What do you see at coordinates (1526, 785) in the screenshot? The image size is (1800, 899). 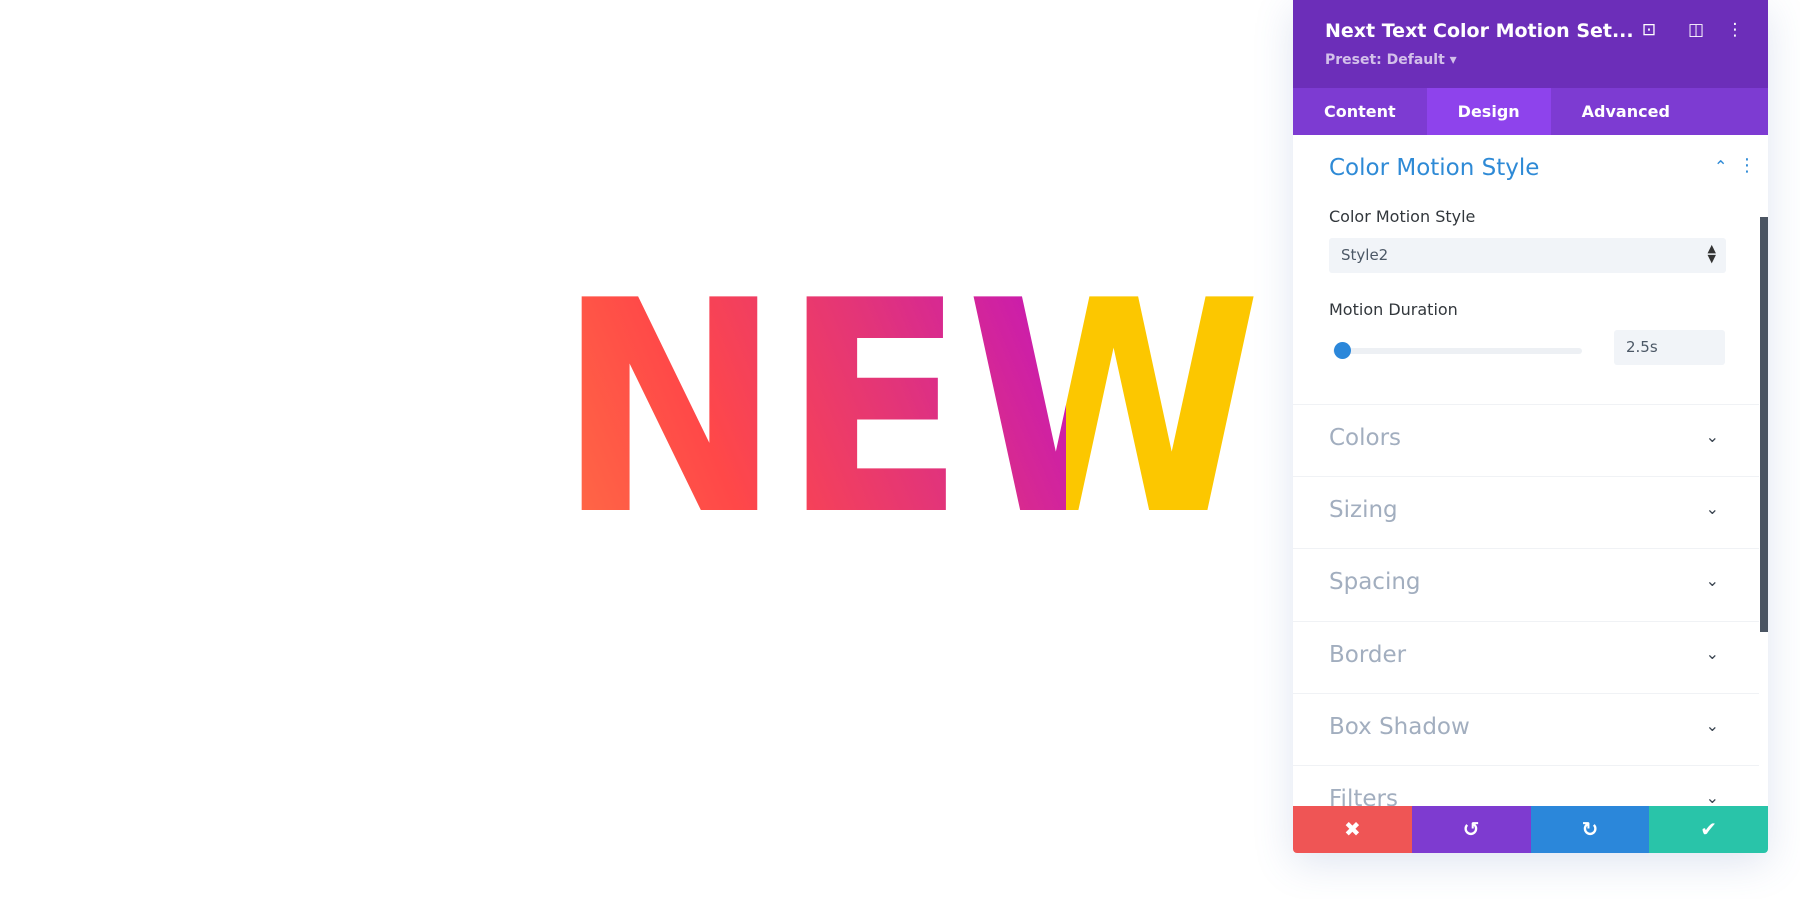 I see `group-filters: Filters ⌄` at bounding box center [1526, 785].